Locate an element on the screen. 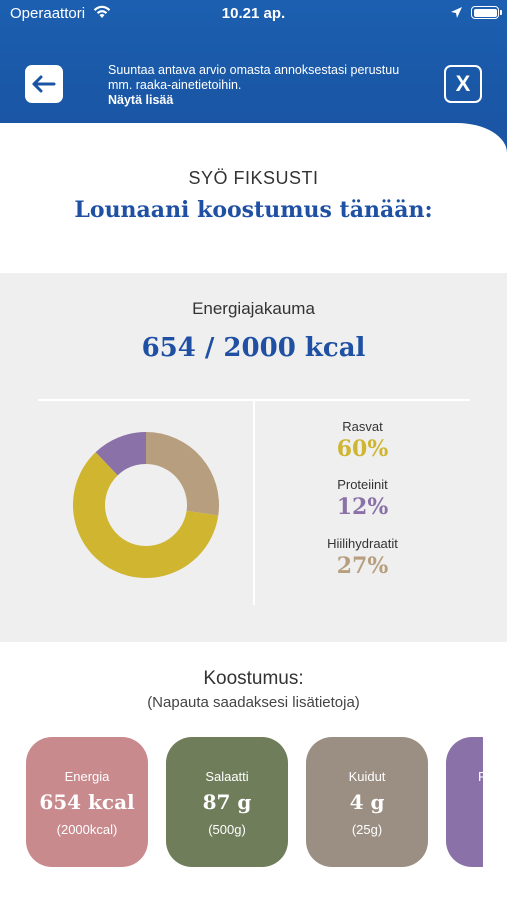 The image size is (507, 900). show-more-link: Näytä lisää is located at coordinates (258, 100).